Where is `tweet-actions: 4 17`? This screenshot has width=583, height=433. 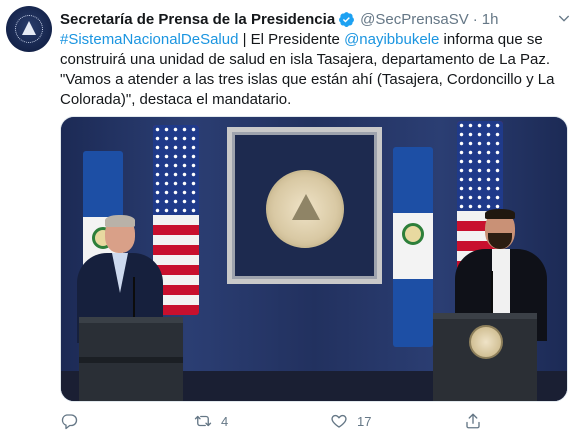 tweet-actions: 4 17 is located at coordinates (270, 421).